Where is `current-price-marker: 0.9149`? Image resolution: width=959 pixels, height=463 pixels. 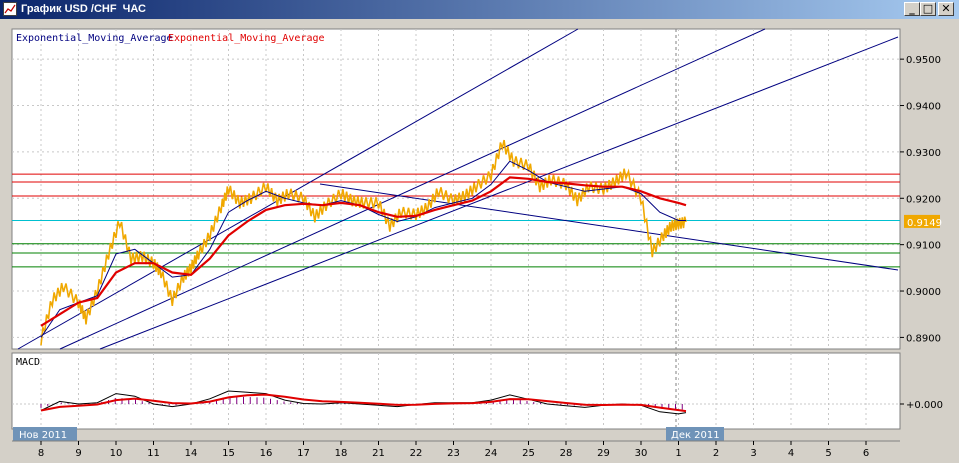 current-price-marker: 0.9149 is located at coordinates (923, 221).